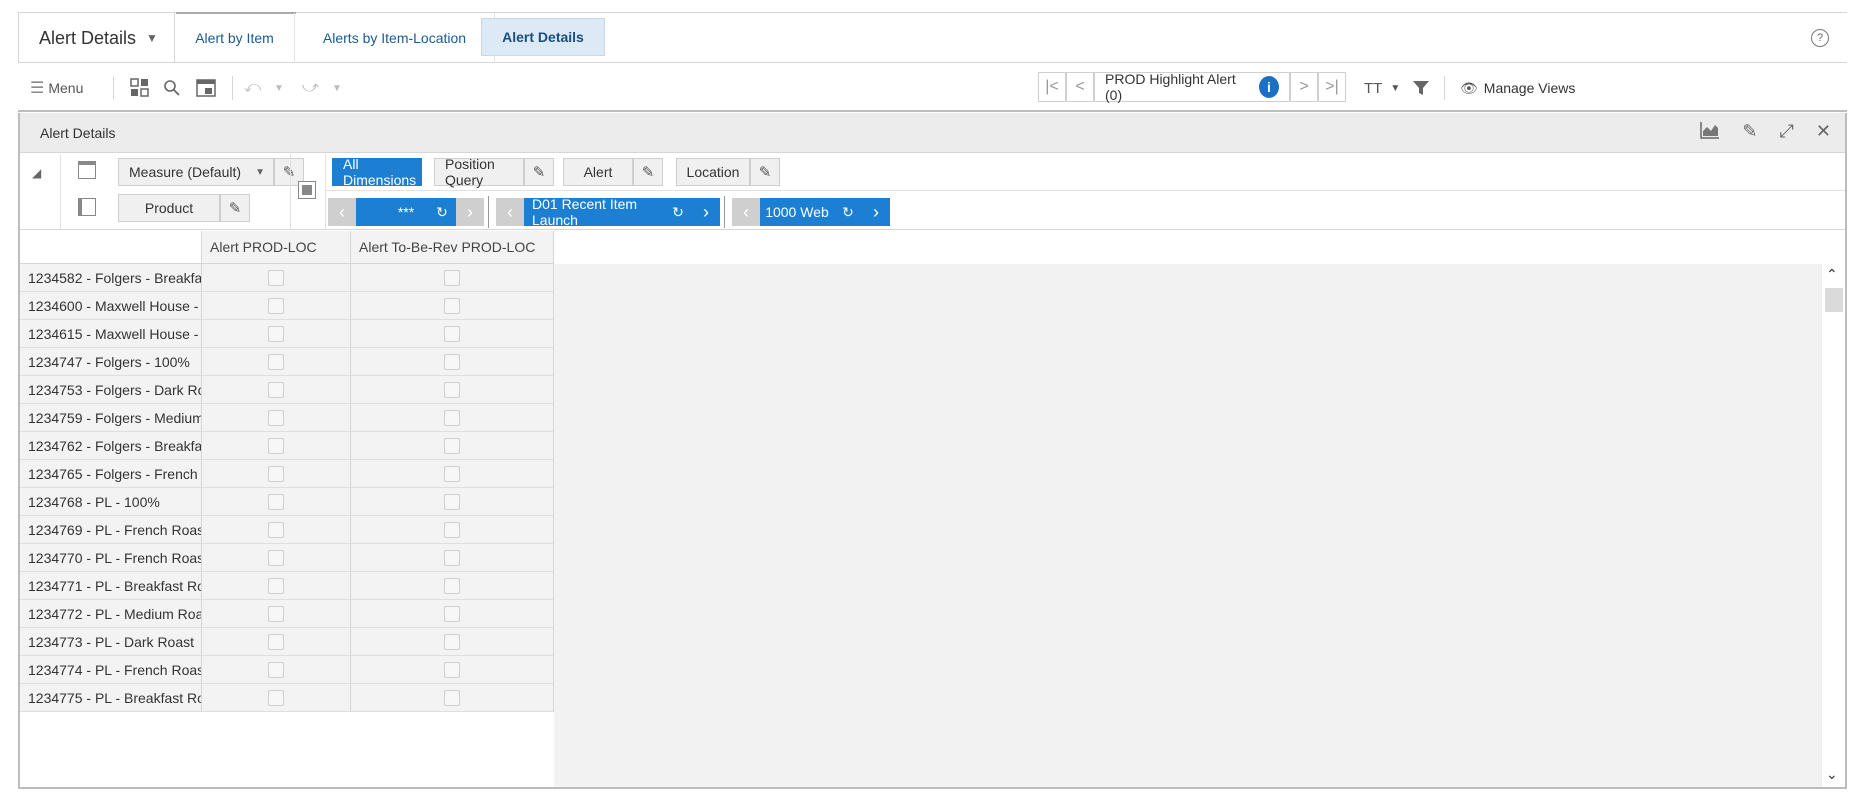 This screenshot has height=808, width=1863. I want to click on undo-icon: ⤺, so click(252, 88).